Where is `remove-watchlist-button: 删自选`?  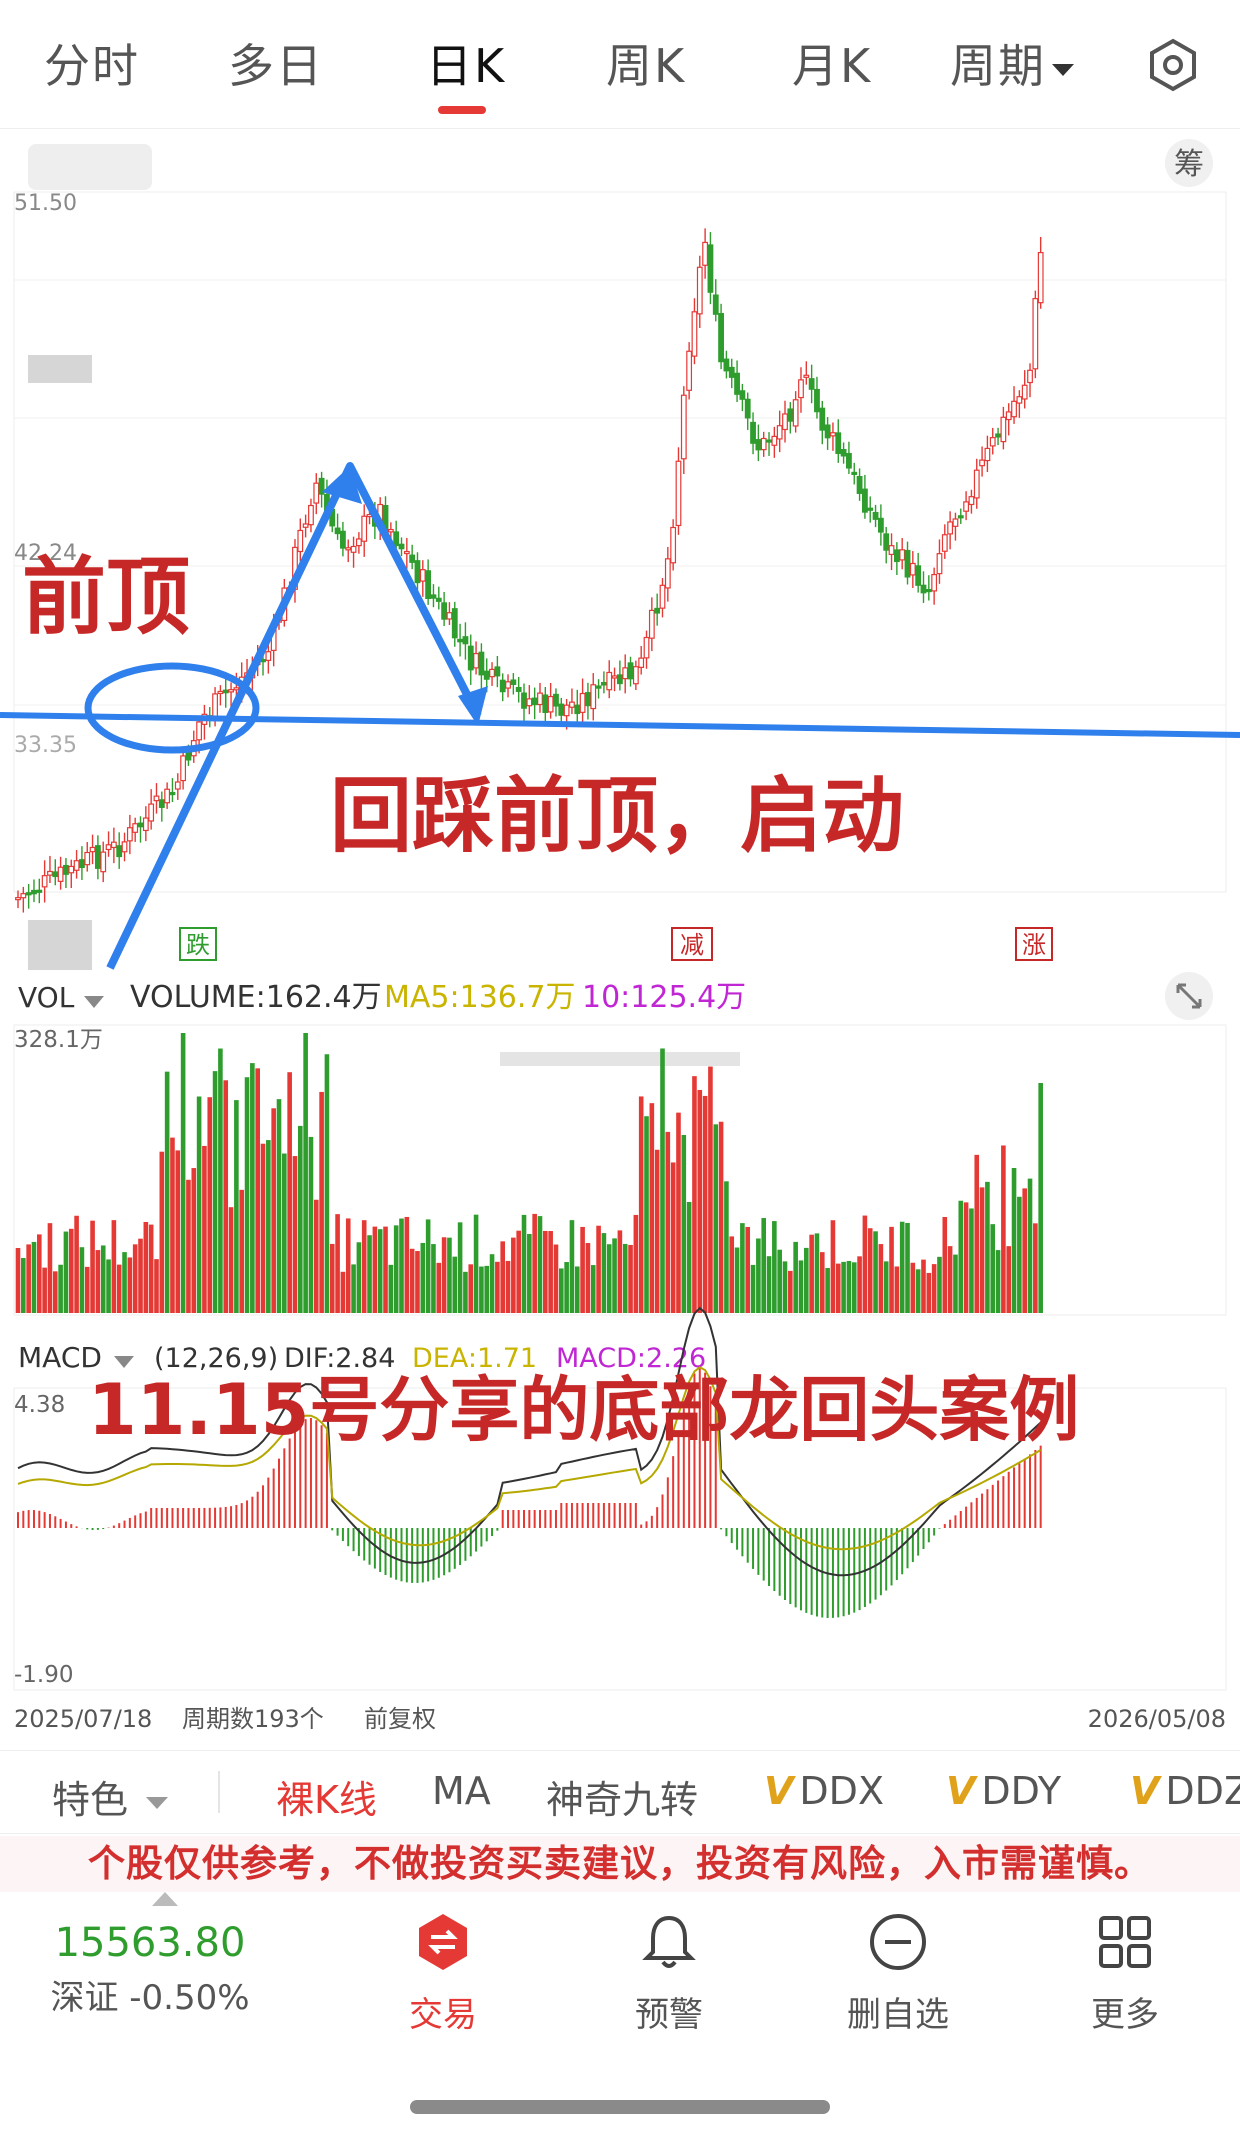 remove-watchlist-button: 删自选 is located at coordinates (898, 1974).